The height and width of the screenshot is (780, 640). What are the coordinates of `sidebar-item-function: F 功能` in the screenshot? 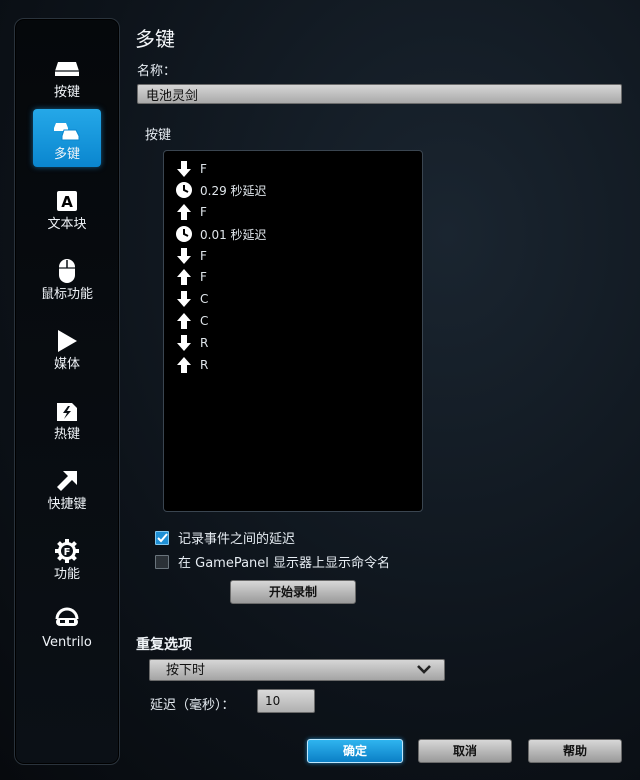 It's located at (67, 558).